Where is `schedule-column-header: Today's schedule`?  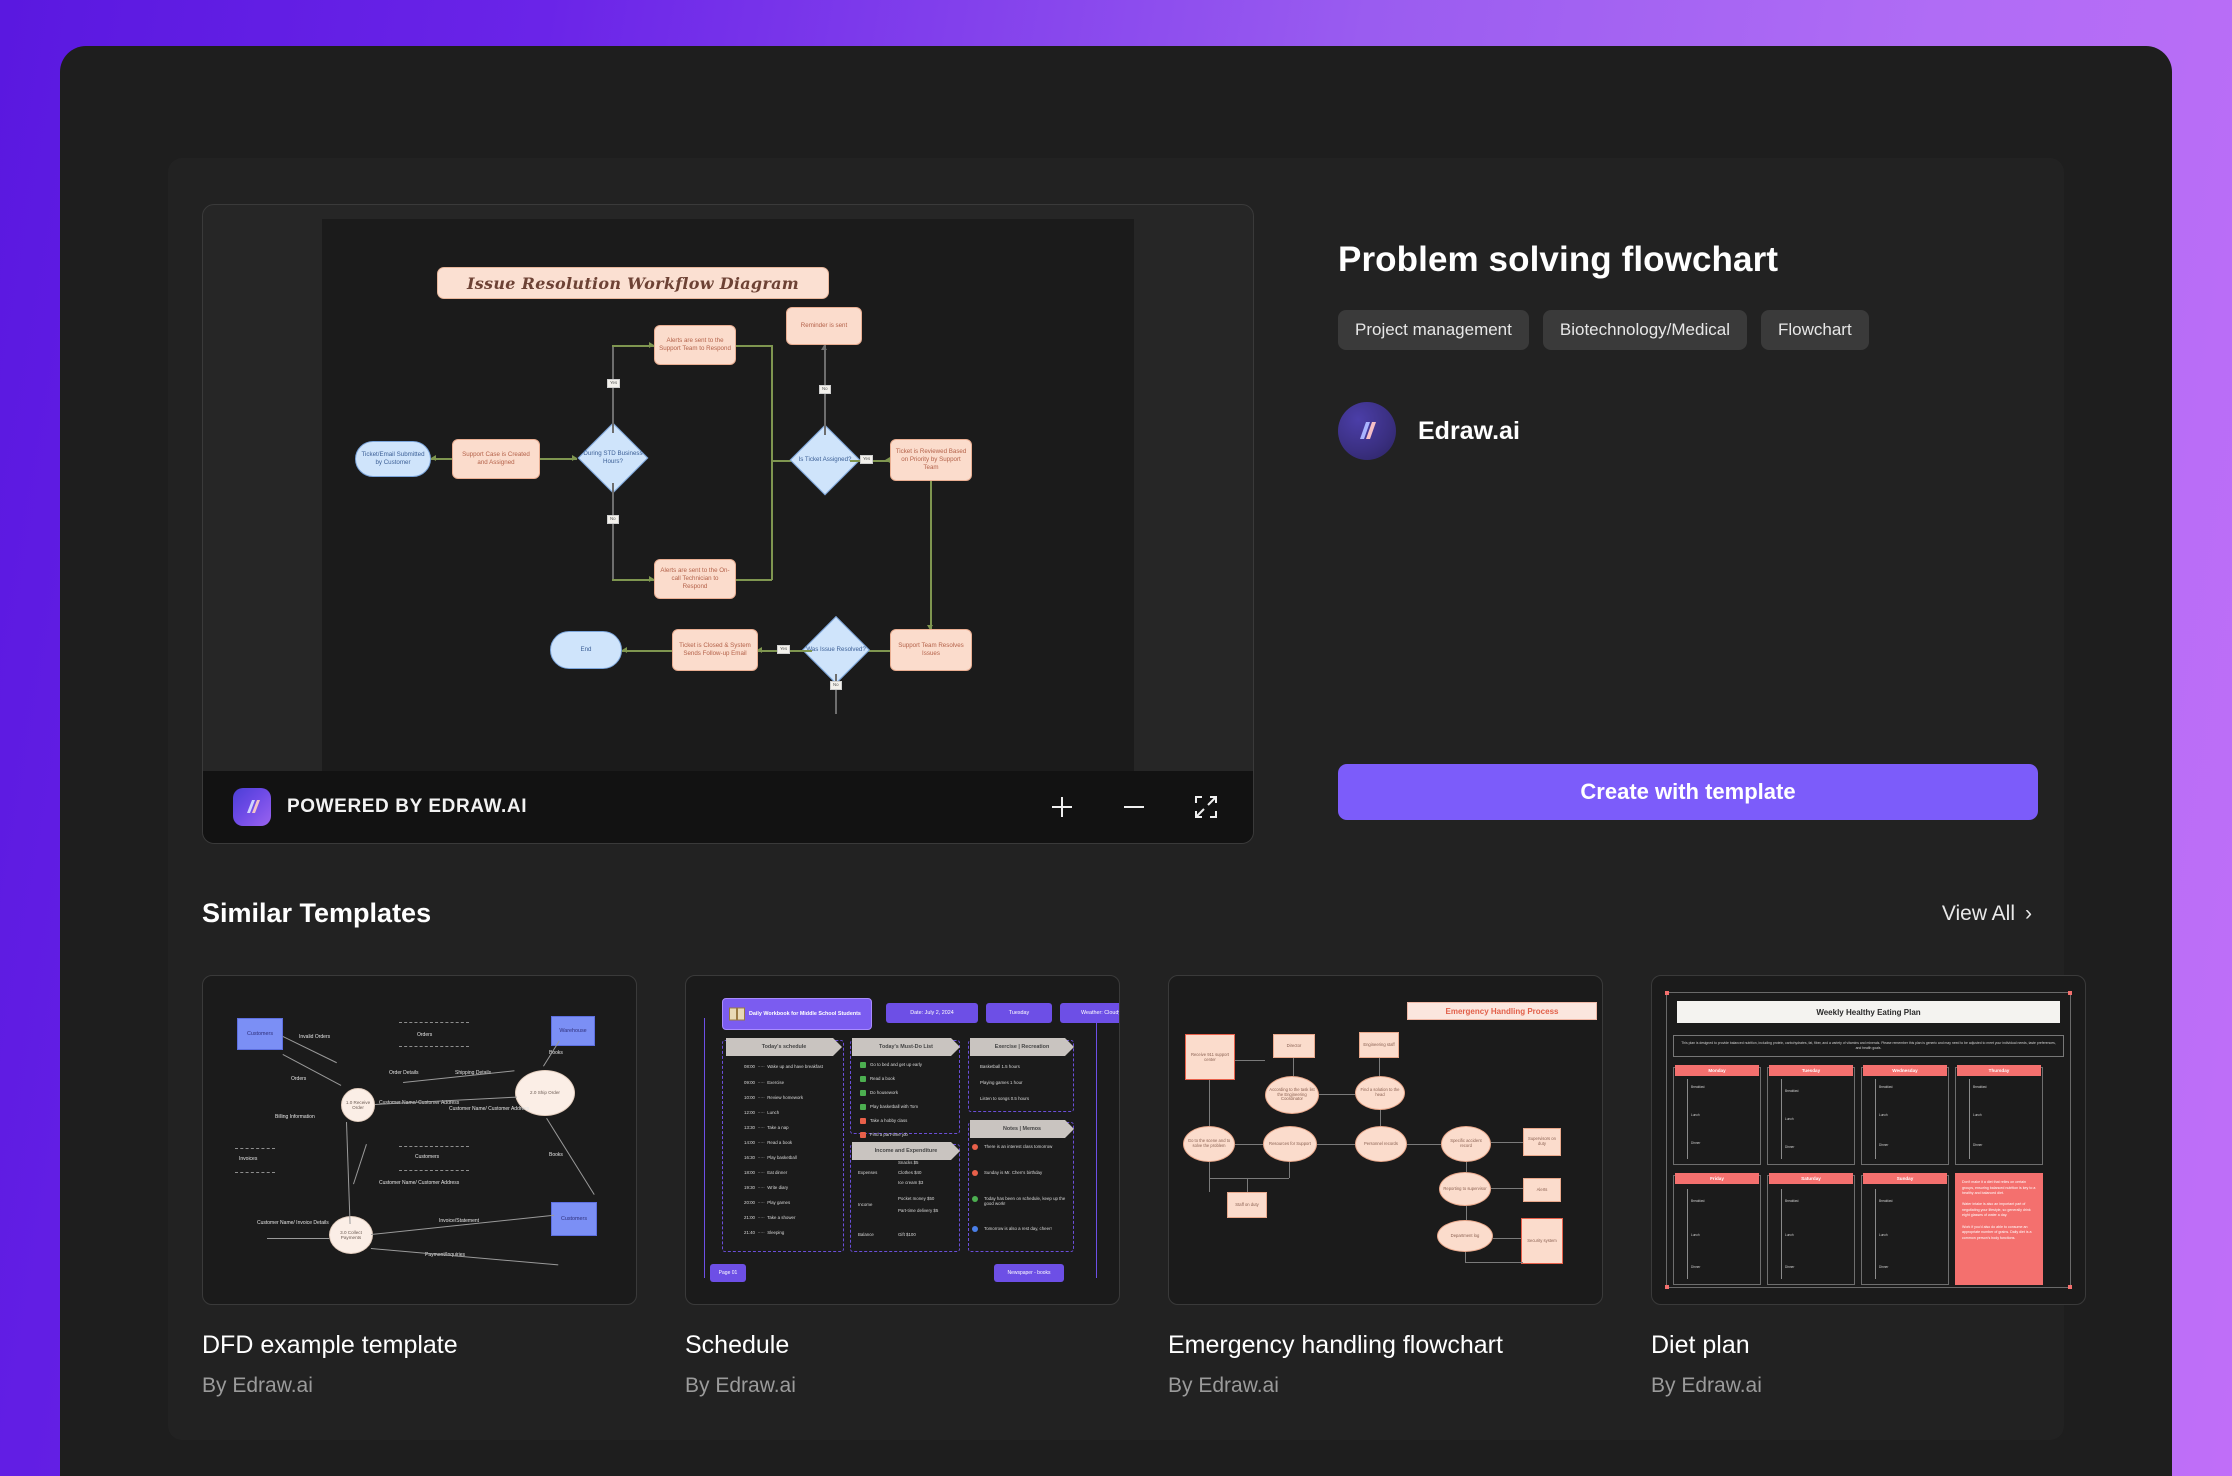 schedule-column-header: Today's schedule is located at coordinates (784, 1047).